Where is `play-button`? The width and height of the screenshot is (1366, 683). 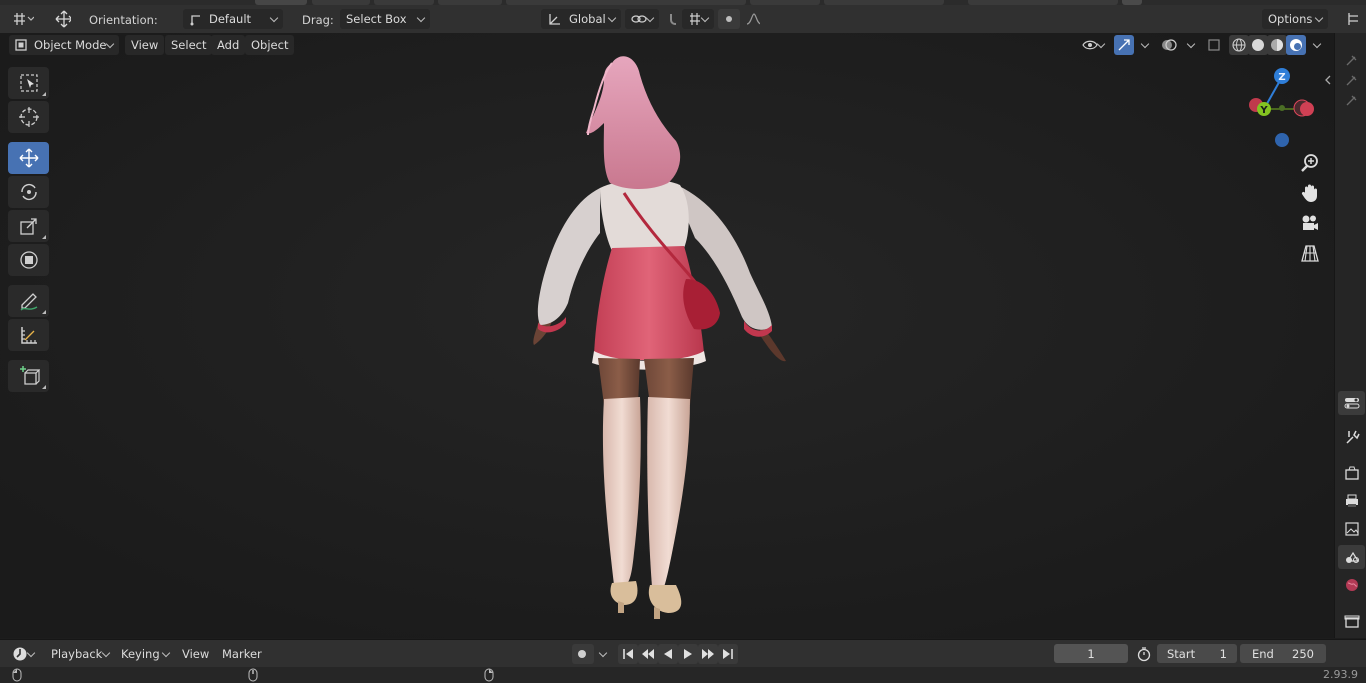
play-button is located at coordinates (688, 654).